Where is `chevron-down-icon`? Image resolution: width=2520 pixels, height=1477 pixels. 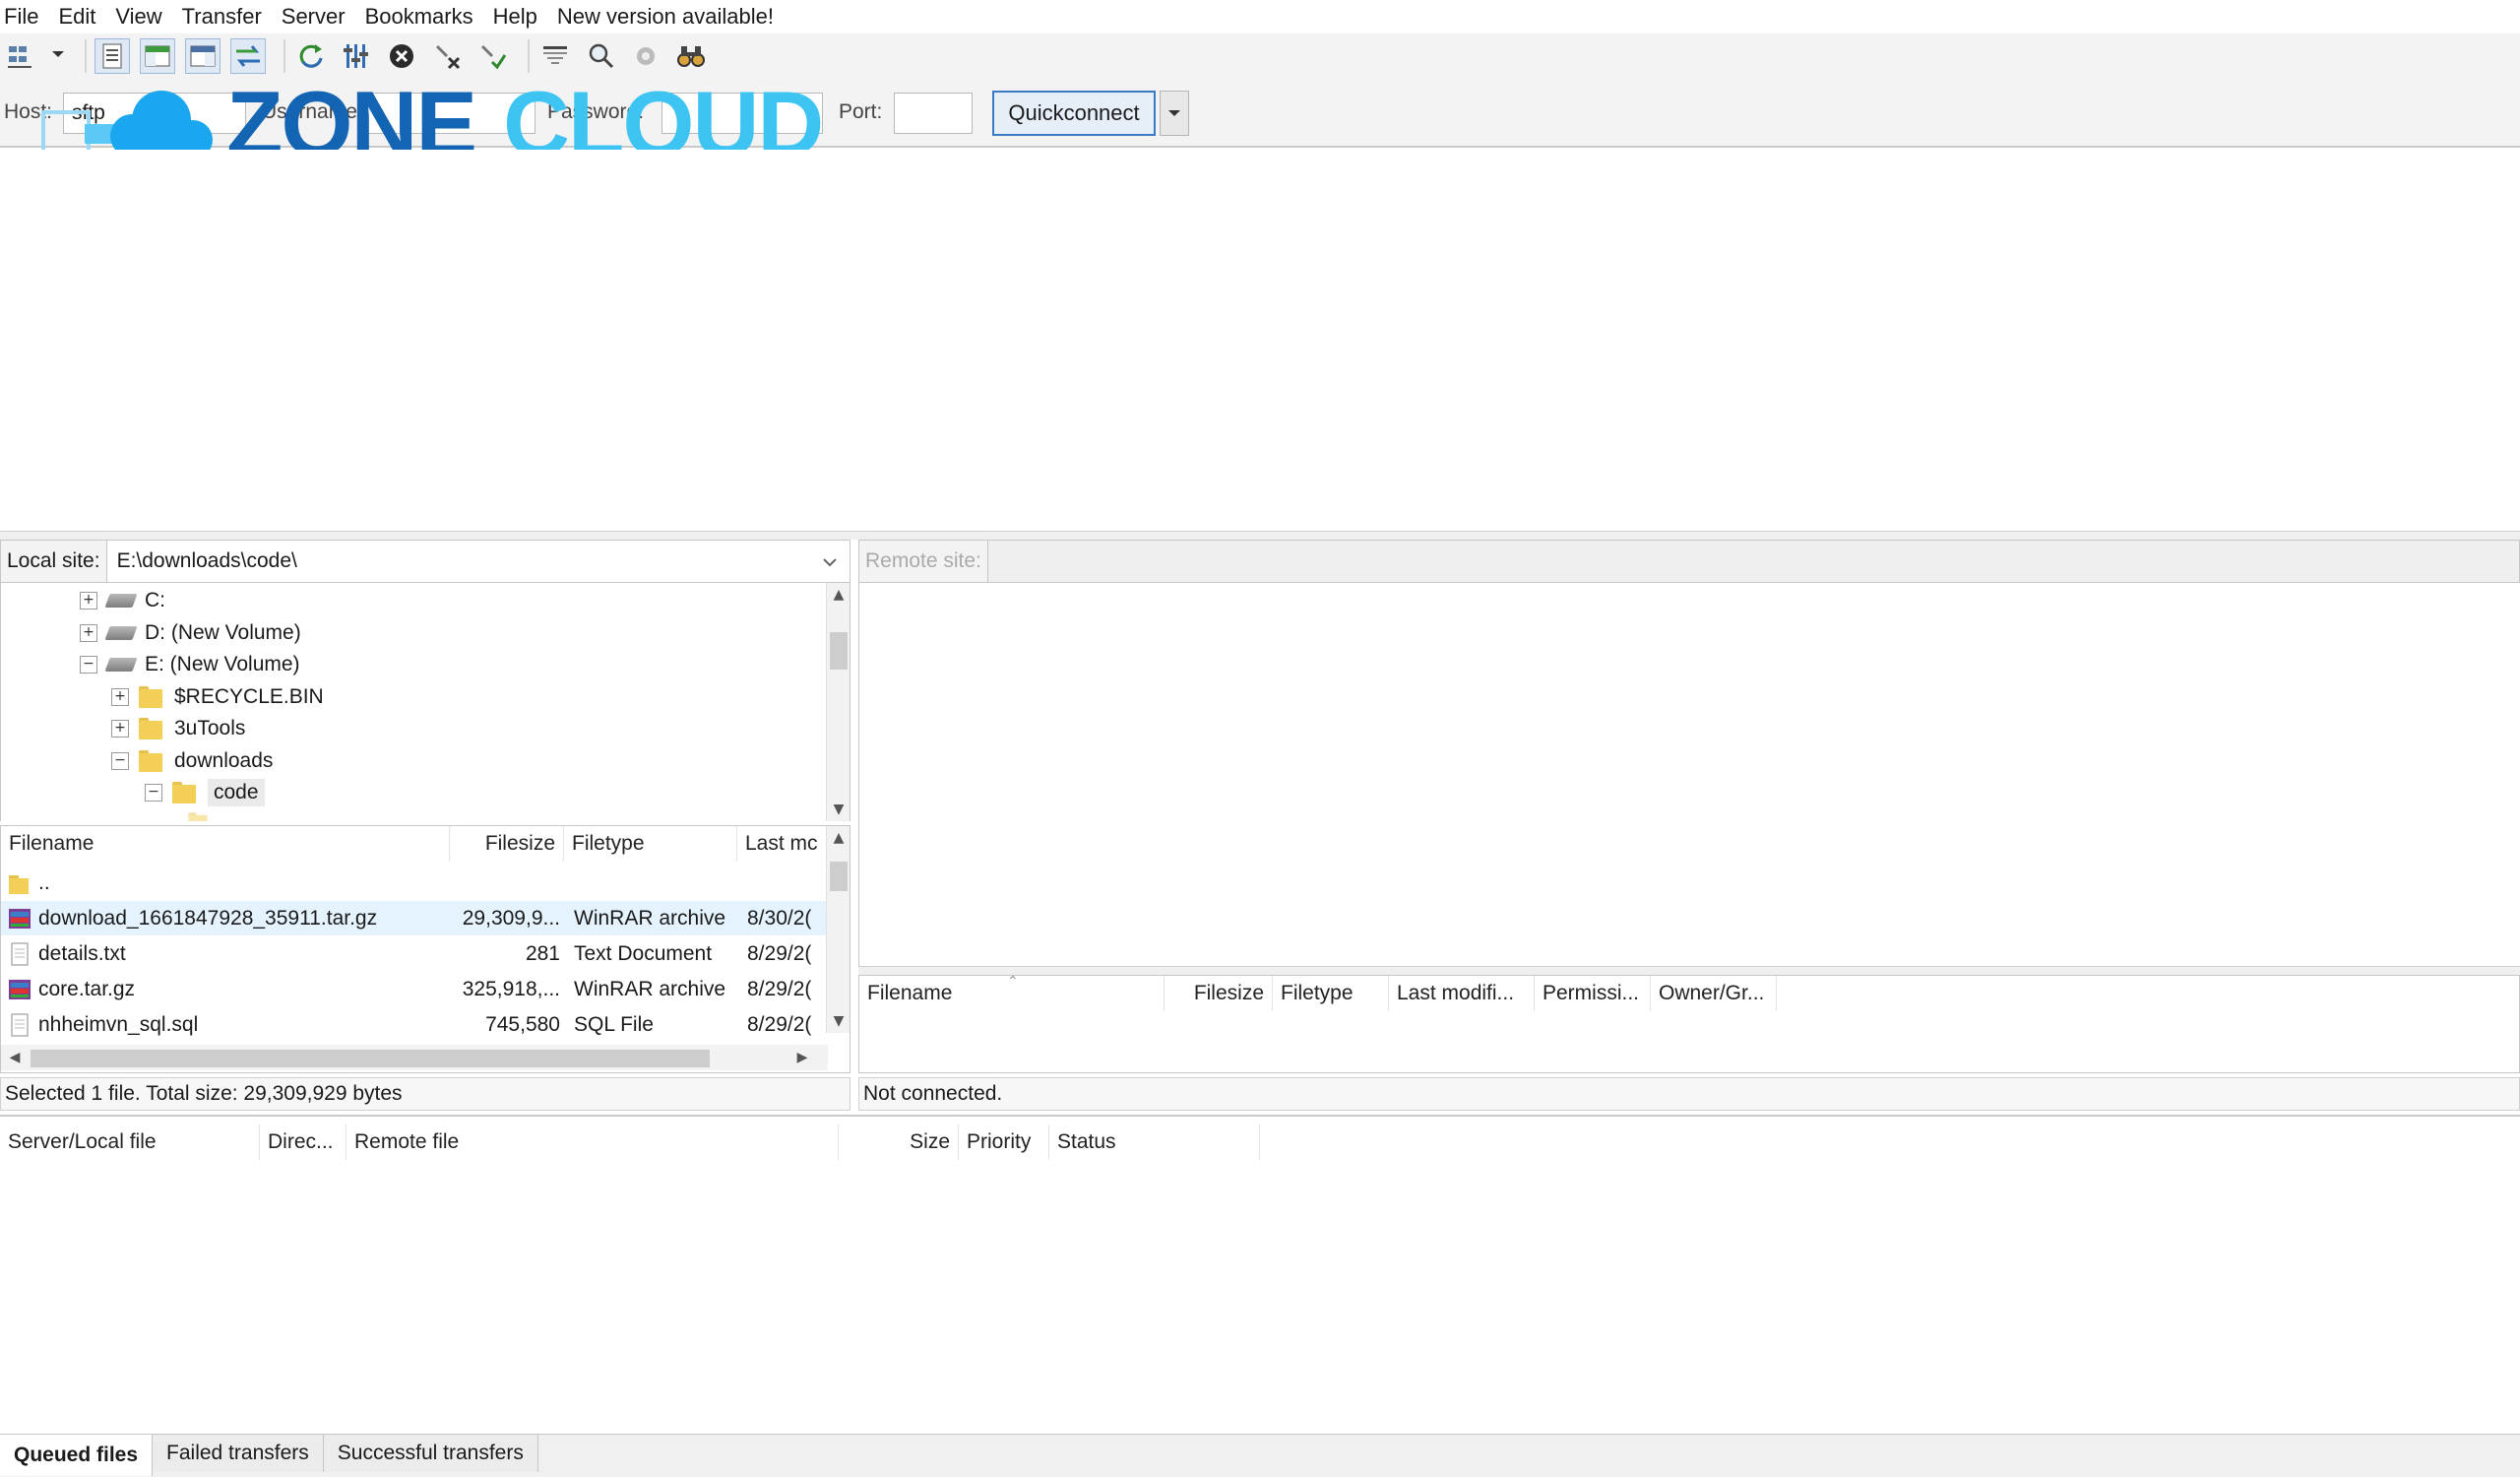 chevron-down-icon is located at coordinates (830, 562).